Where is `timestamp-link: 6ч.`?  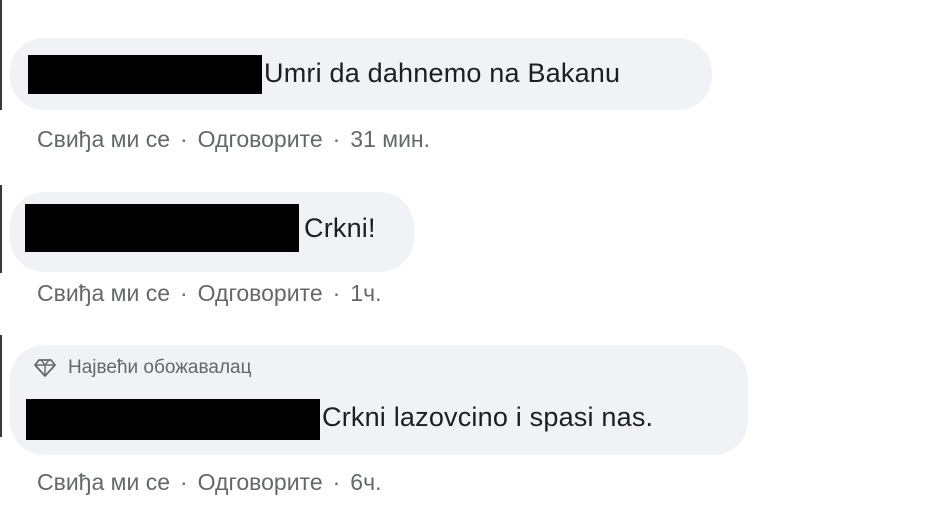 timestamp-link: 6ч. is located at coordinates (365, 482).